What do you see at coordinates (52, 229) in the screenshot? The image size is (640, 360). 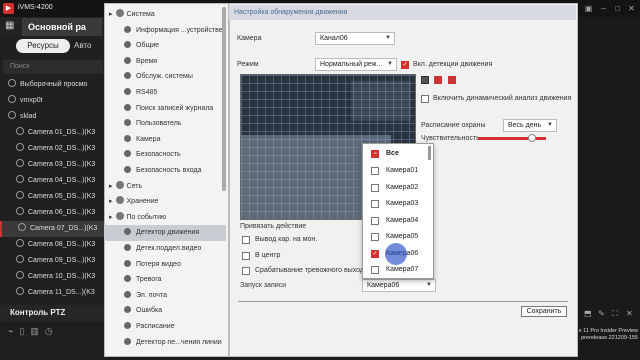 I see `camera-list-item: Camera 07_DS...)(K3` at bounding box center [52, 229].